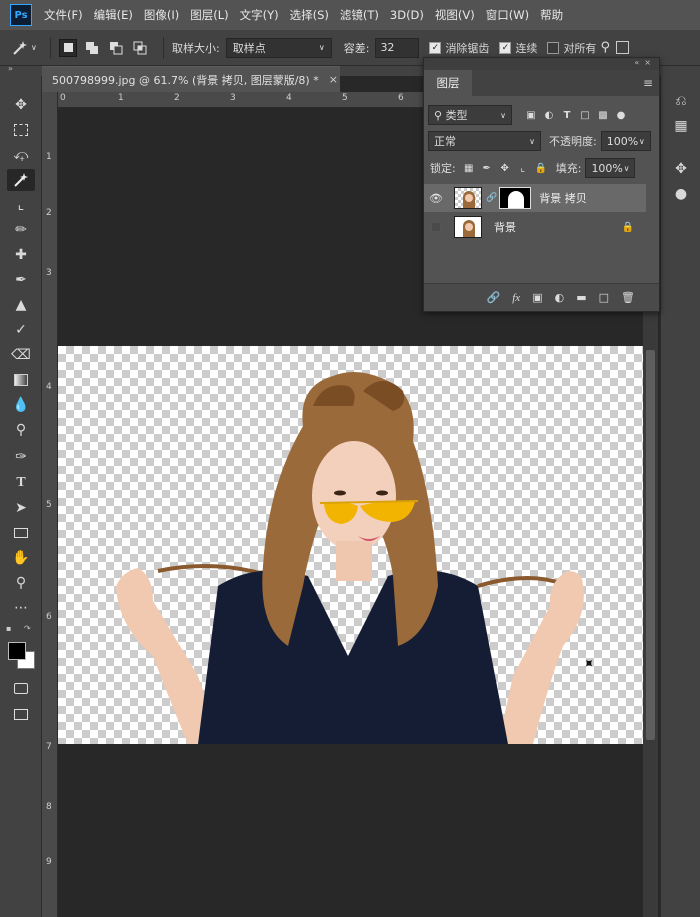 This screenshot has height=917, width=700. Describe the element at coordinates (21, 130) in the screenshot. I see `marquee-tool` at that location.